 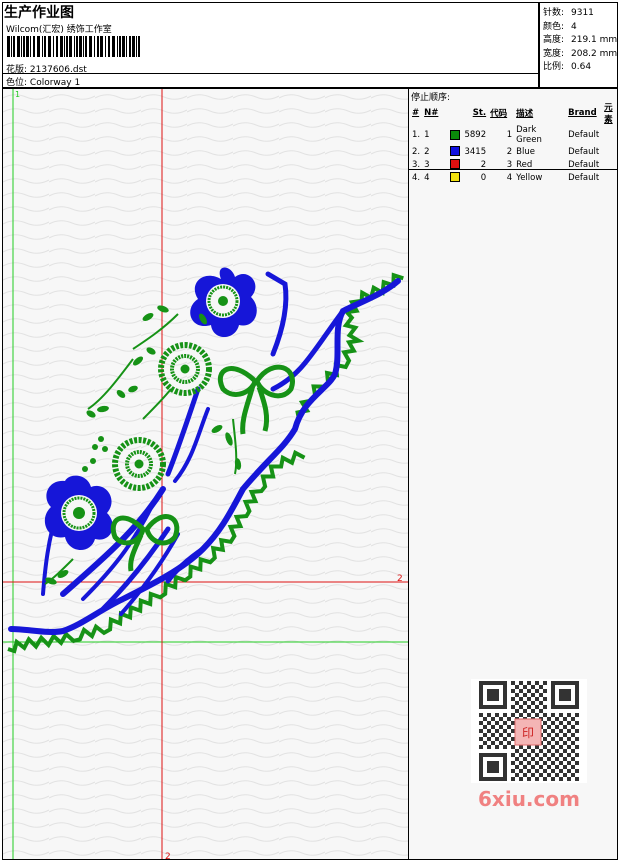 I want to click on row-stitches: 3415, so click(x=475, y=151).